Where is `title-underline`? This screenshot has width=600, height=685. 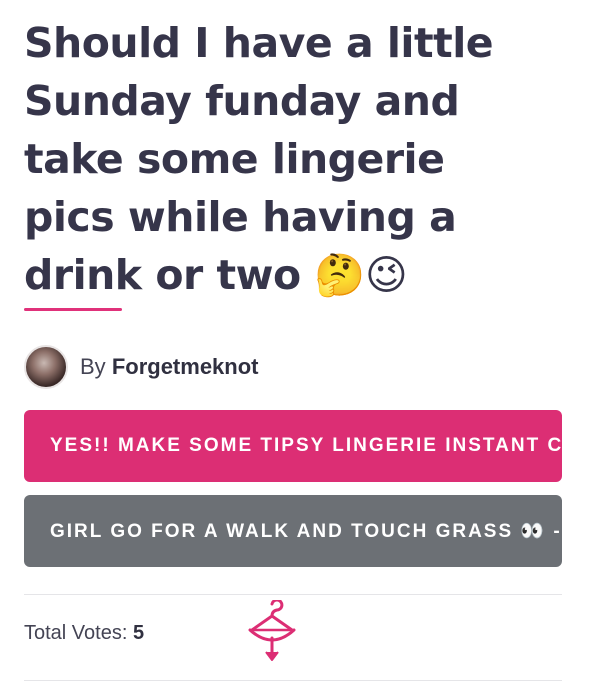
title-underline is located at coordinates (73, 309).